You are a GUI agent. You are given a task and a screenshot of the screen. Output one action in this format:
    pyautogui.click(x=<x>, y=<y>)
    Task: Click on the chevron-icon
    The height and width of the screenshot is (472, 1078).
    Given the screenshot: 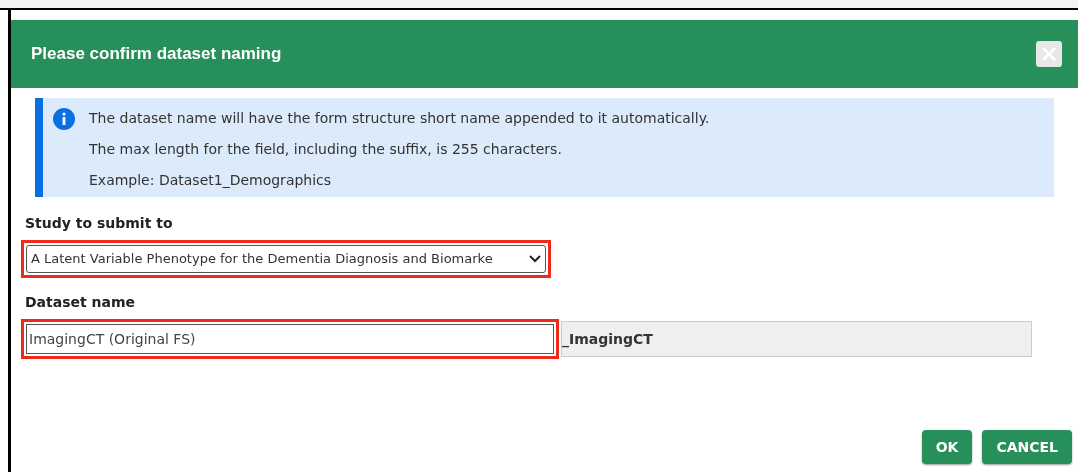 What is the action you would take?
    pyautogui.click(x=535, y=259)
    